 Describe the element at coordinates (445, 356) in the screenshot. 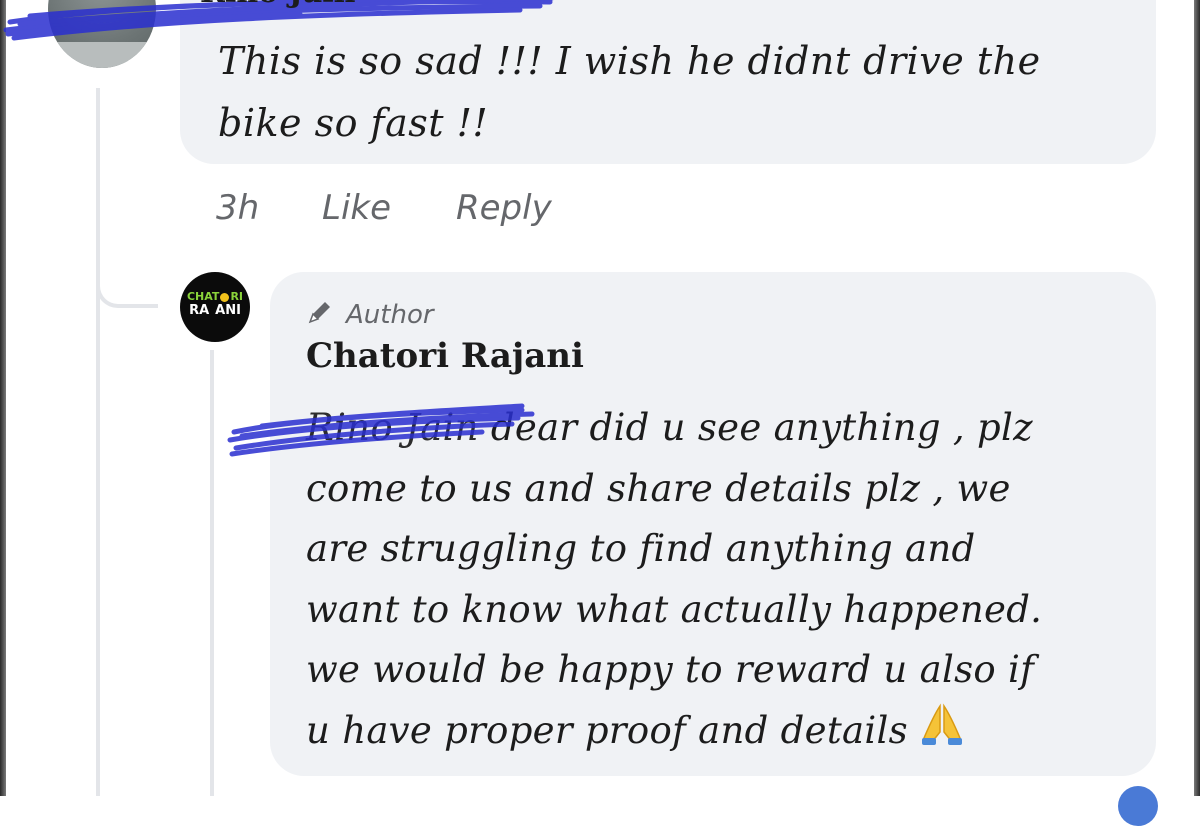

I see `author-name: Chatori Rajani` at that location.